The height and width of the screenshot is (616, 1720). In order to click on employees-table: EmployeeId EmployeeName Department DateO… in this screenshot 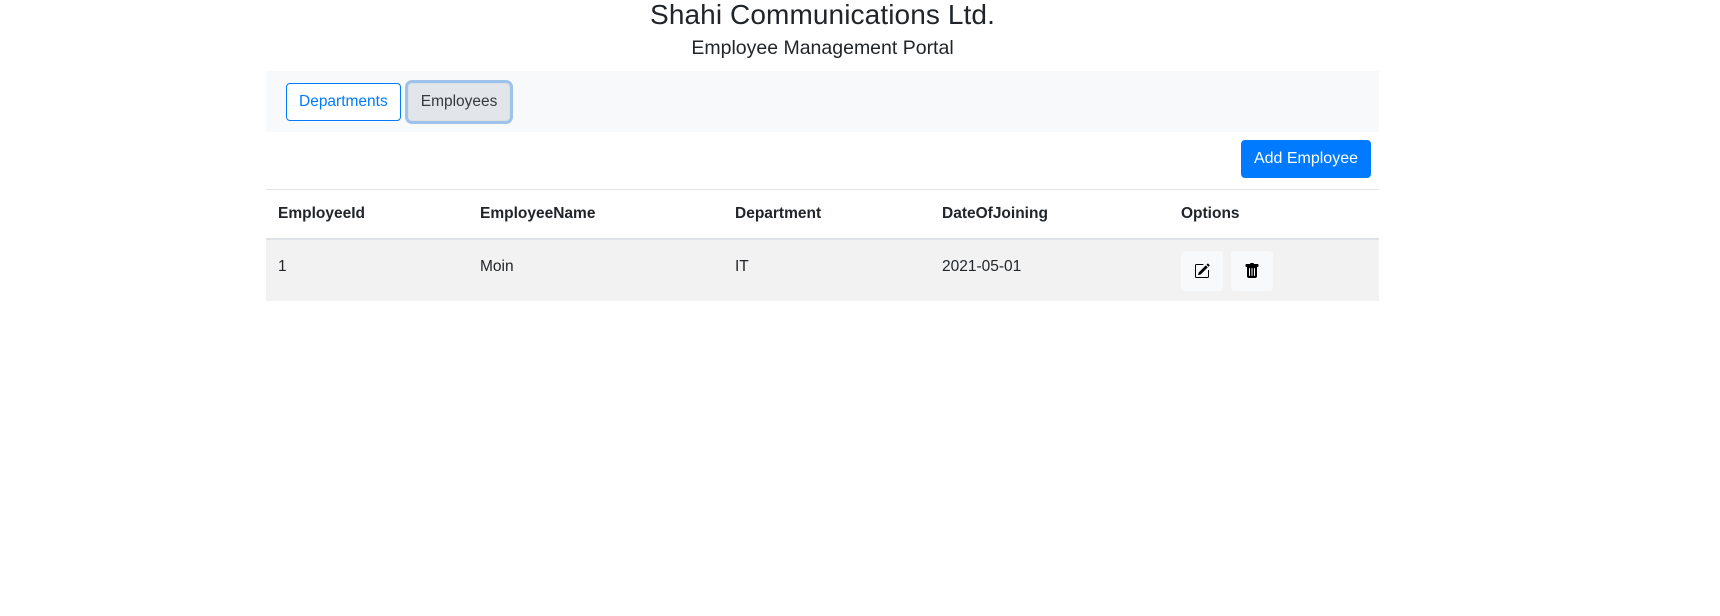, I will do `click(822, 245)`.